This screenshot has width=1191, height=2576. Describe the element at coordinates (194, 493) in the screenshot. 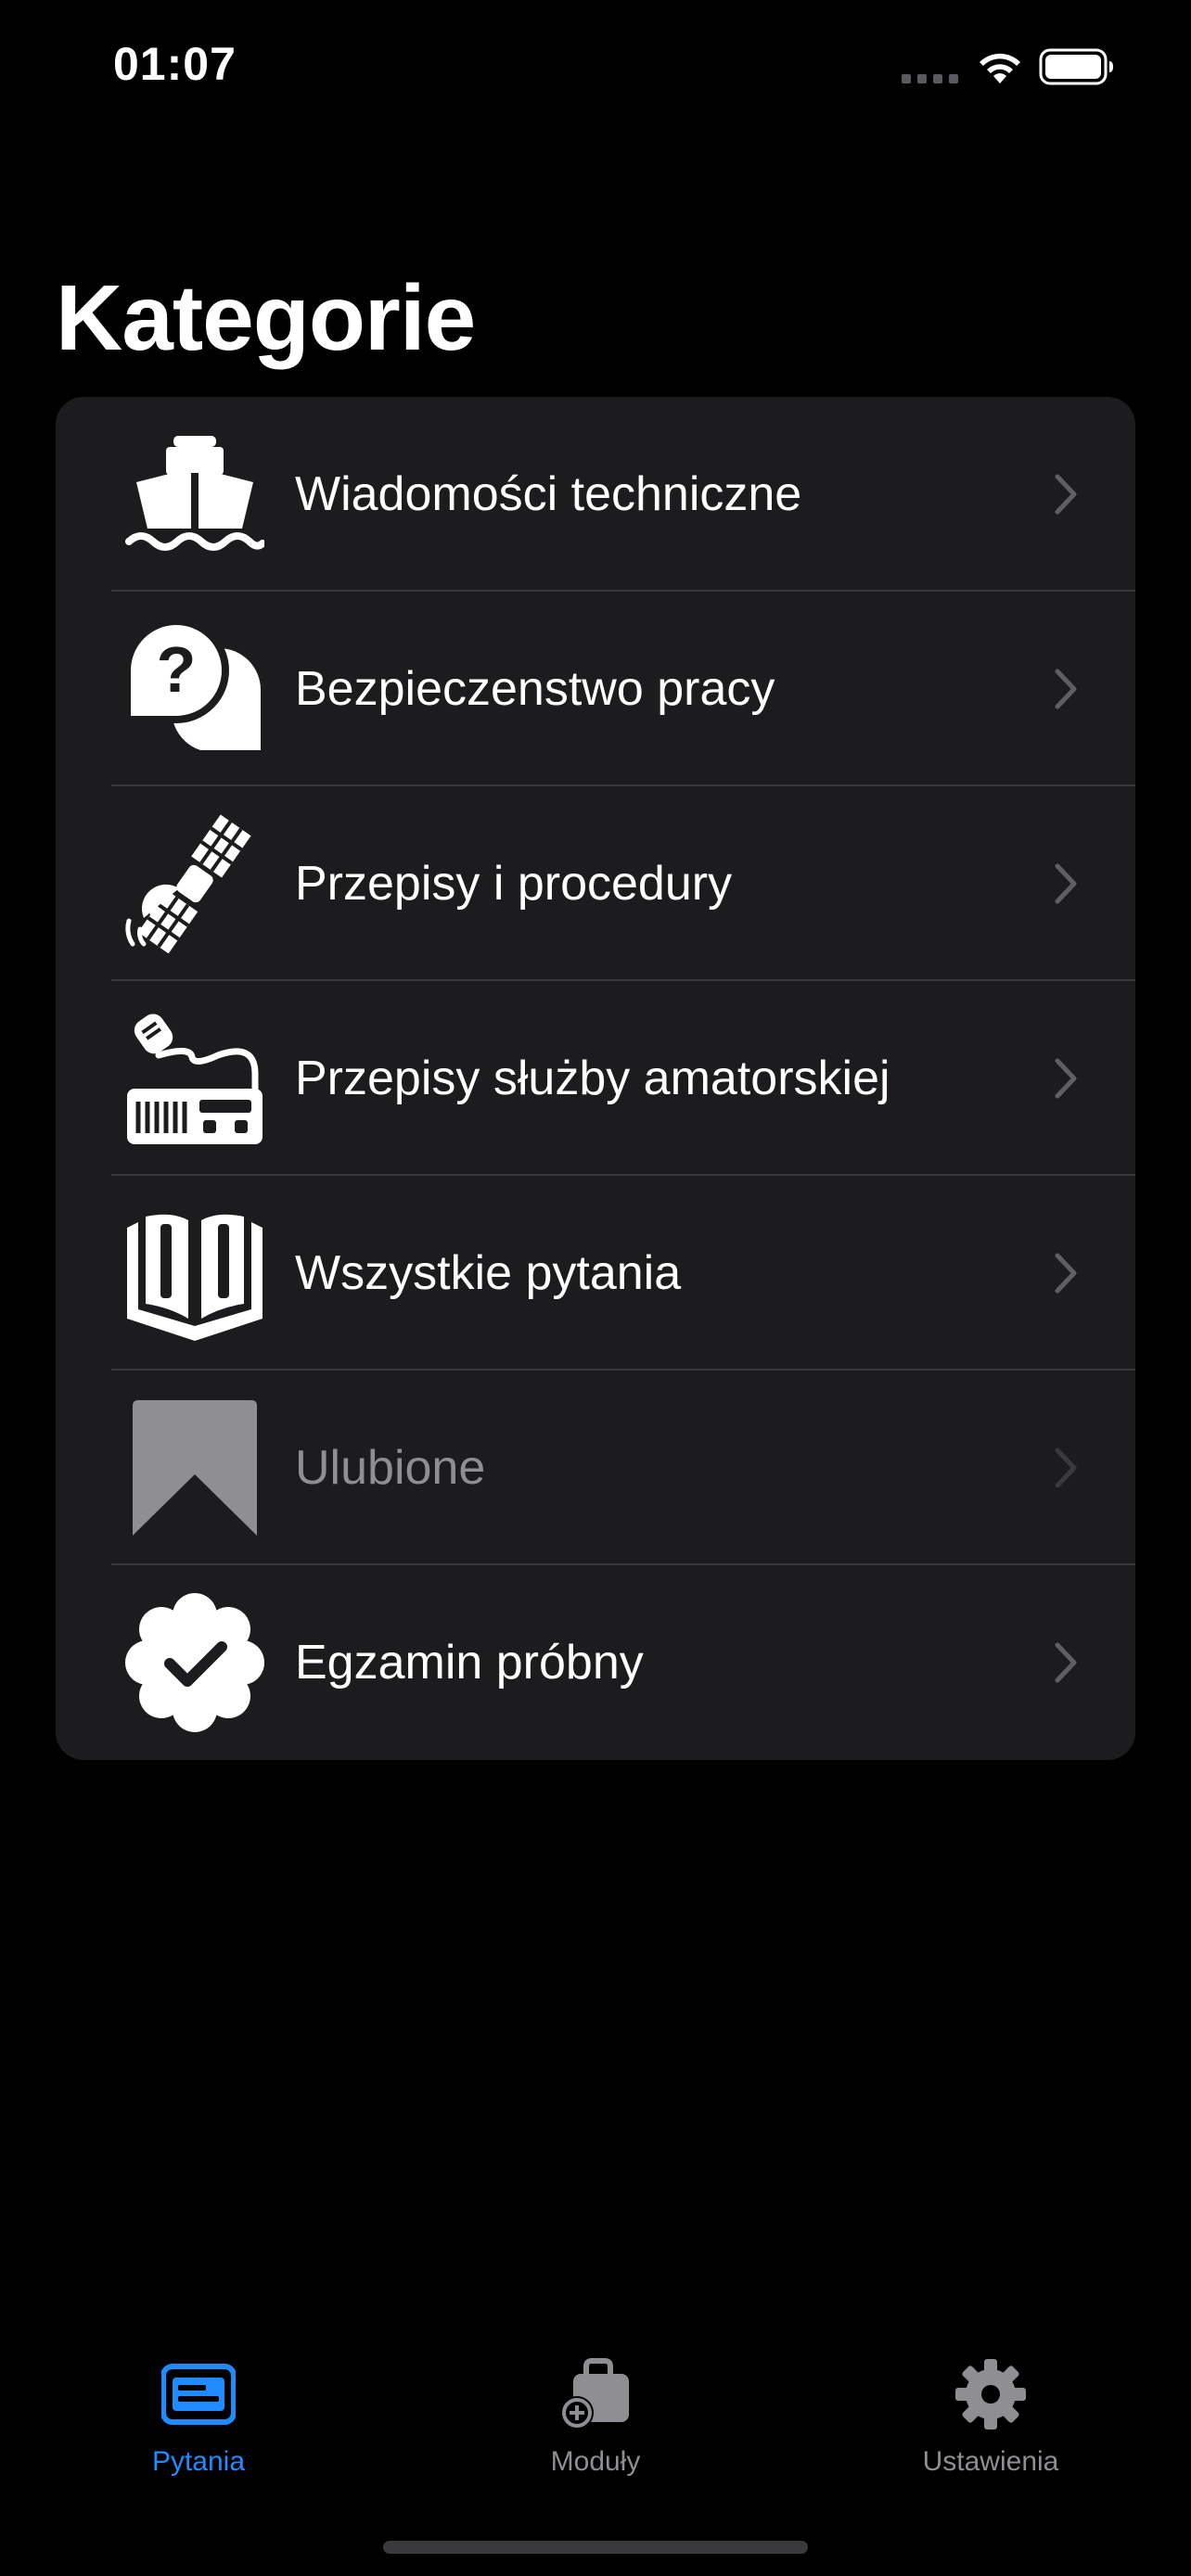

I see `ship-icon` at that location.